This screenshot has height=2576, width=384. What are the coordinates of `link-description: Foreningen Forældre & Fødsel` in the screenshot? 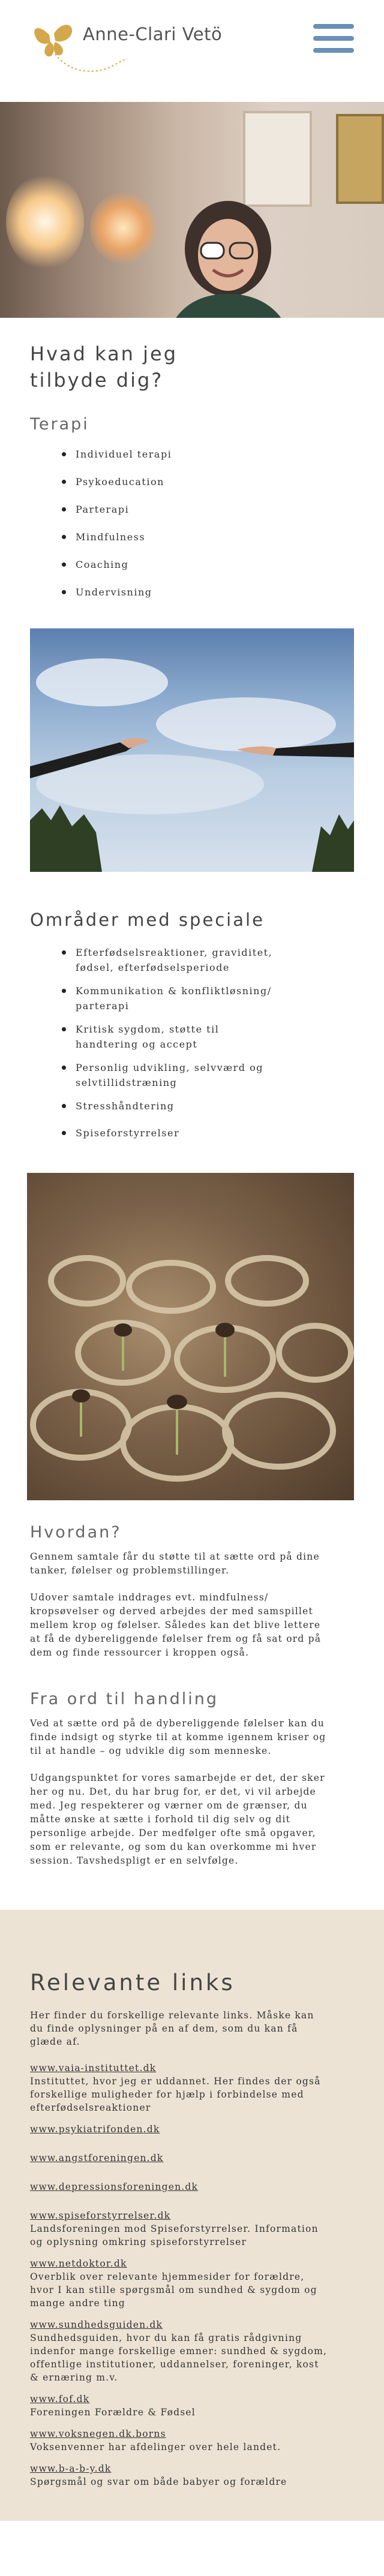 It's located at (192, 2412).